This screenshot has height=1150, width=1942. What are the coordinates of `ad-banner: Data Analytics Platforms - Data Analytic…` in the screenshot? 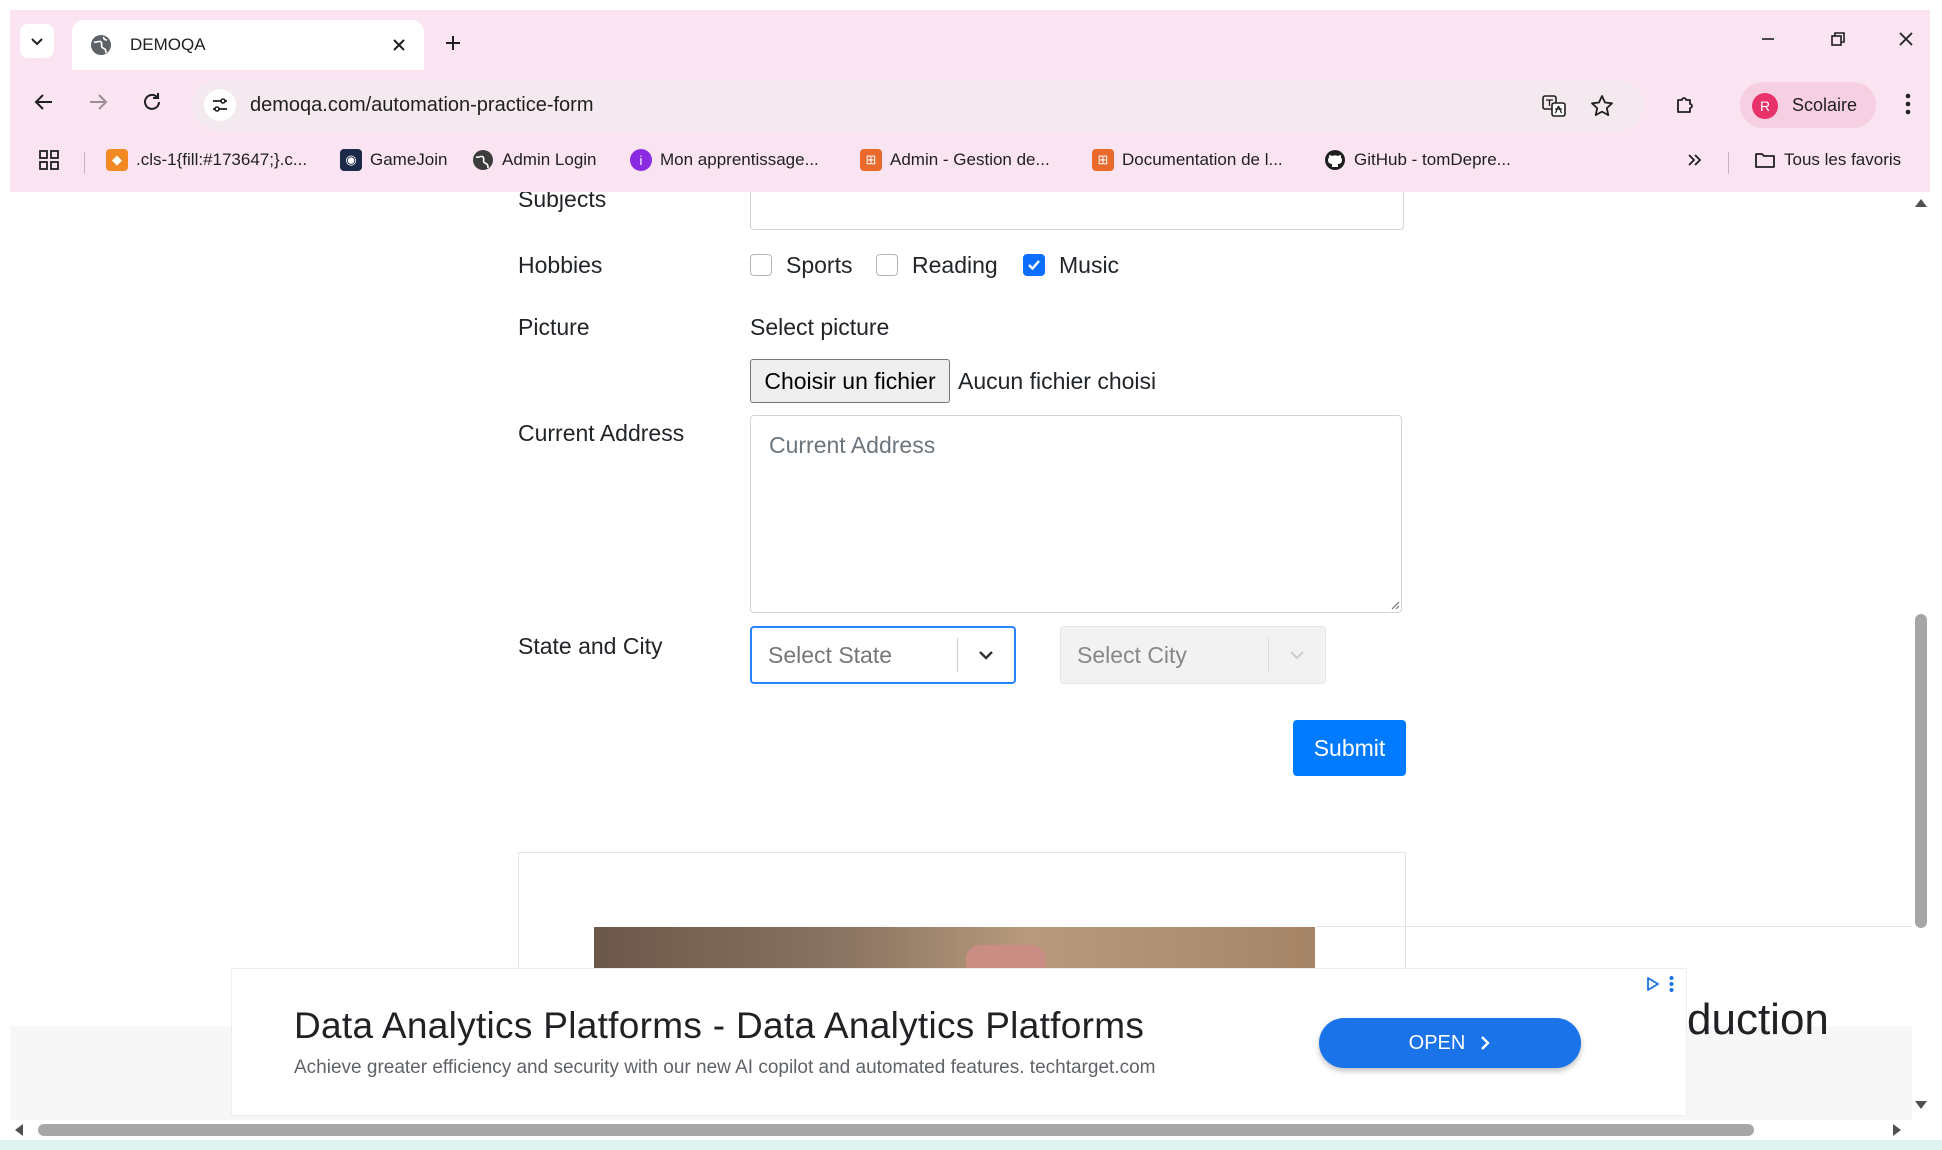 It's located at (959, 1042).